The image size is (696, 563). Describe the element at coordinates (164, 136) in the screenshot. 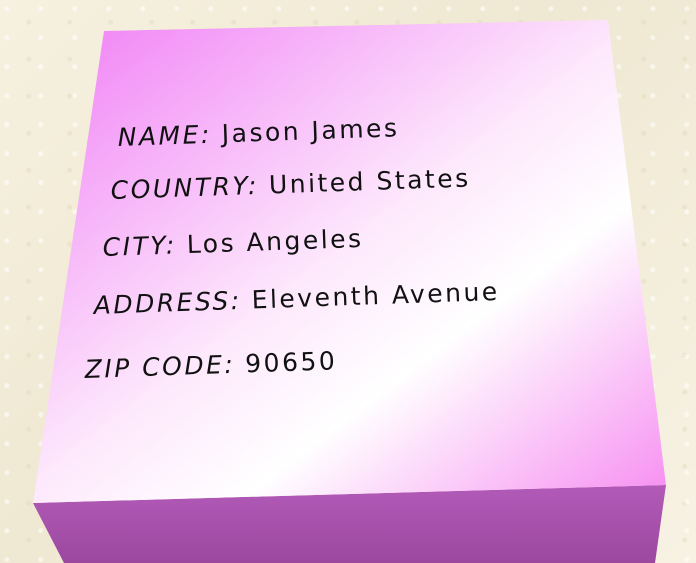

I see `field-name-label: NAME:` at that location.